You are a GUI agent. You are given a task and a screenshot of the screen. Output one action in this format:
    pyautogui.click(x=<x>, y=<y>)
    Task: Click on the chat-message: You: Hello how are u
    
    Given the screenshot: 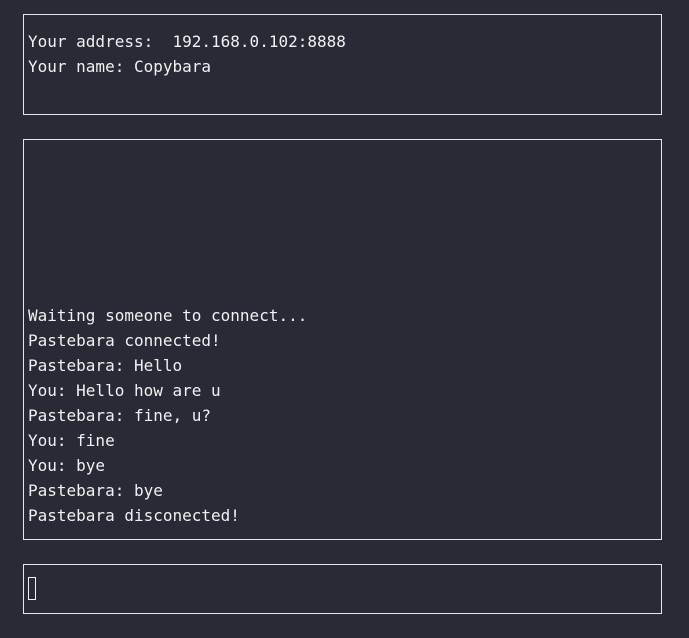 What is the action you would take?
    pyautogui.click(x=124, y=390)
    